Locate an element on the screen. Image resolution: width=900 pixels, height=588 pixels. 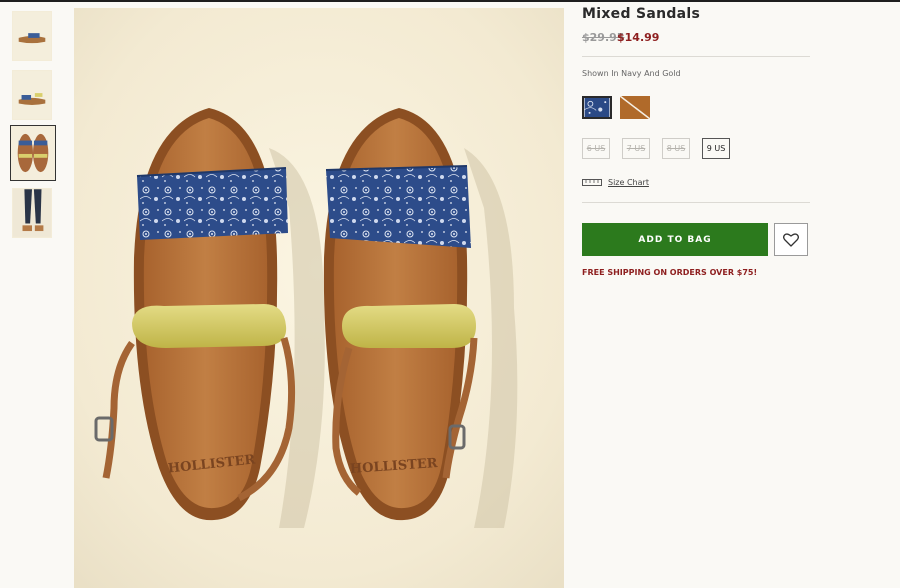
swatch-navy-and-gold is located at coordinates (597, 107).